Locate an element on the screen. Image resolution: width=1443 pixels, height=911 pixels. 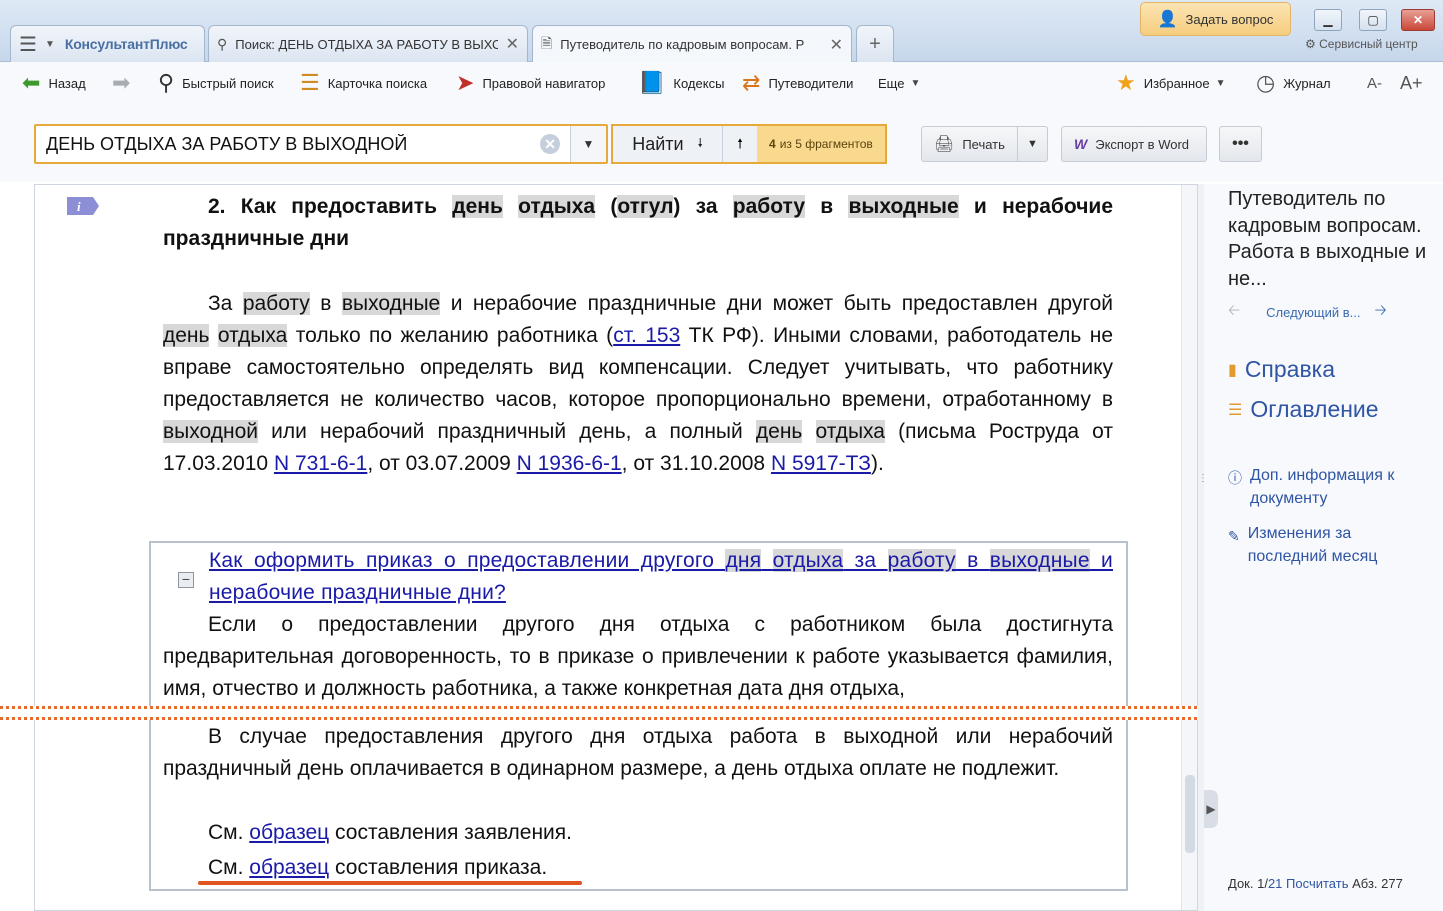
recent-changes-link: ✎ Изменения за последний месяц is located at coordinates (1330, 545).